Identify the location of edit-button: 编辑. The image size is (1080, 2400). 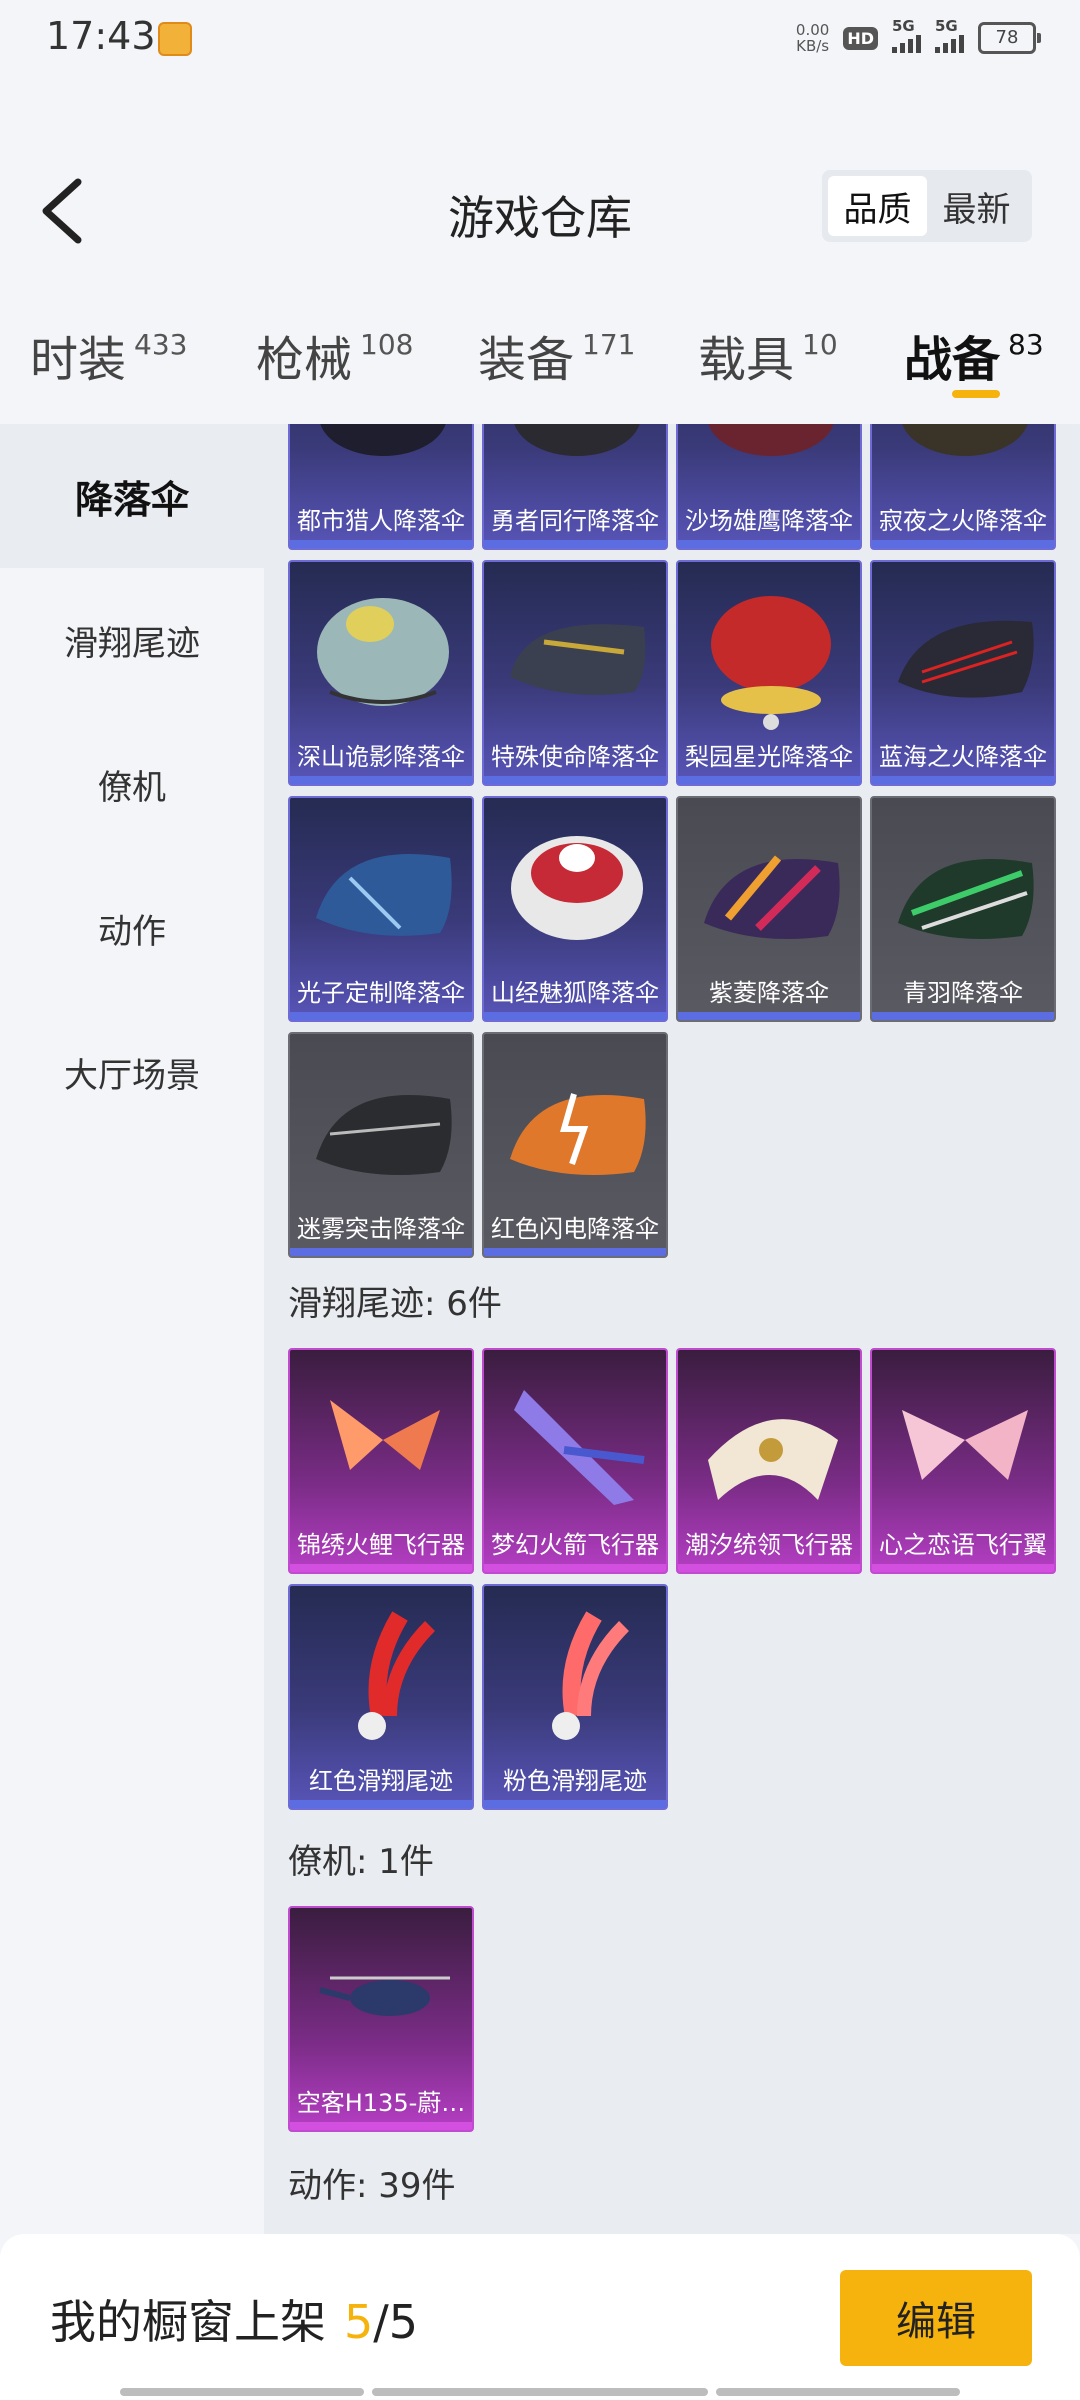
(936, 2318).